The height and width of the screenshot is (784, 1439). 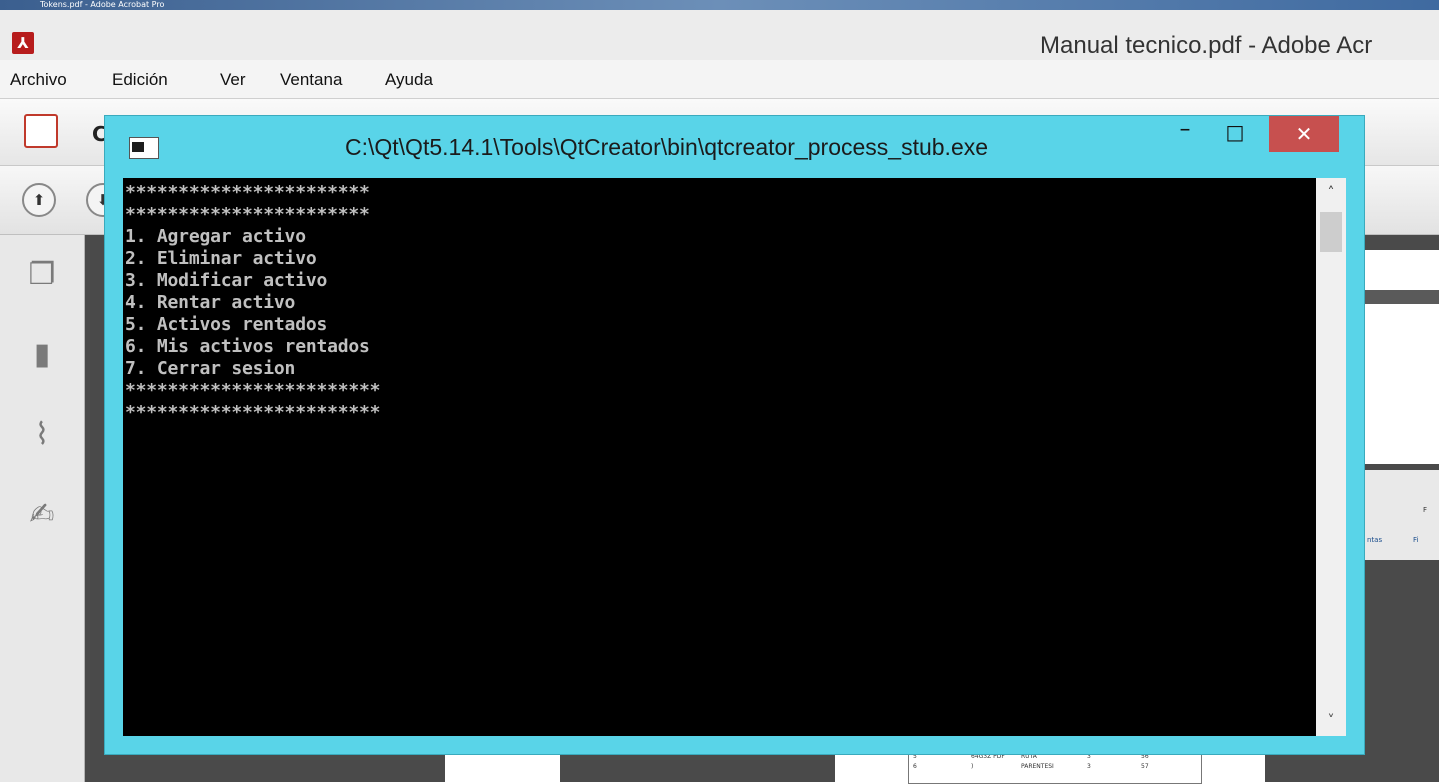 What do you see at coordinates (23, 43) in the screenshot?
I see `acrobat-pdf-icon: ⅄` at bounding box center [23, 43].